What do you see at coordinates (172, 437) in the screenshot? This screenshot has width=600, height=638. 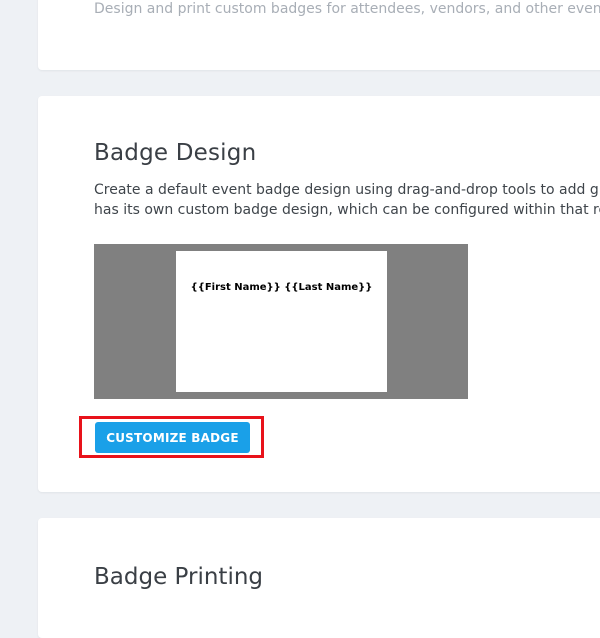 I see `customize-badge-button: CUSTOMIZE BADGE` at bounding box center [172, 437].